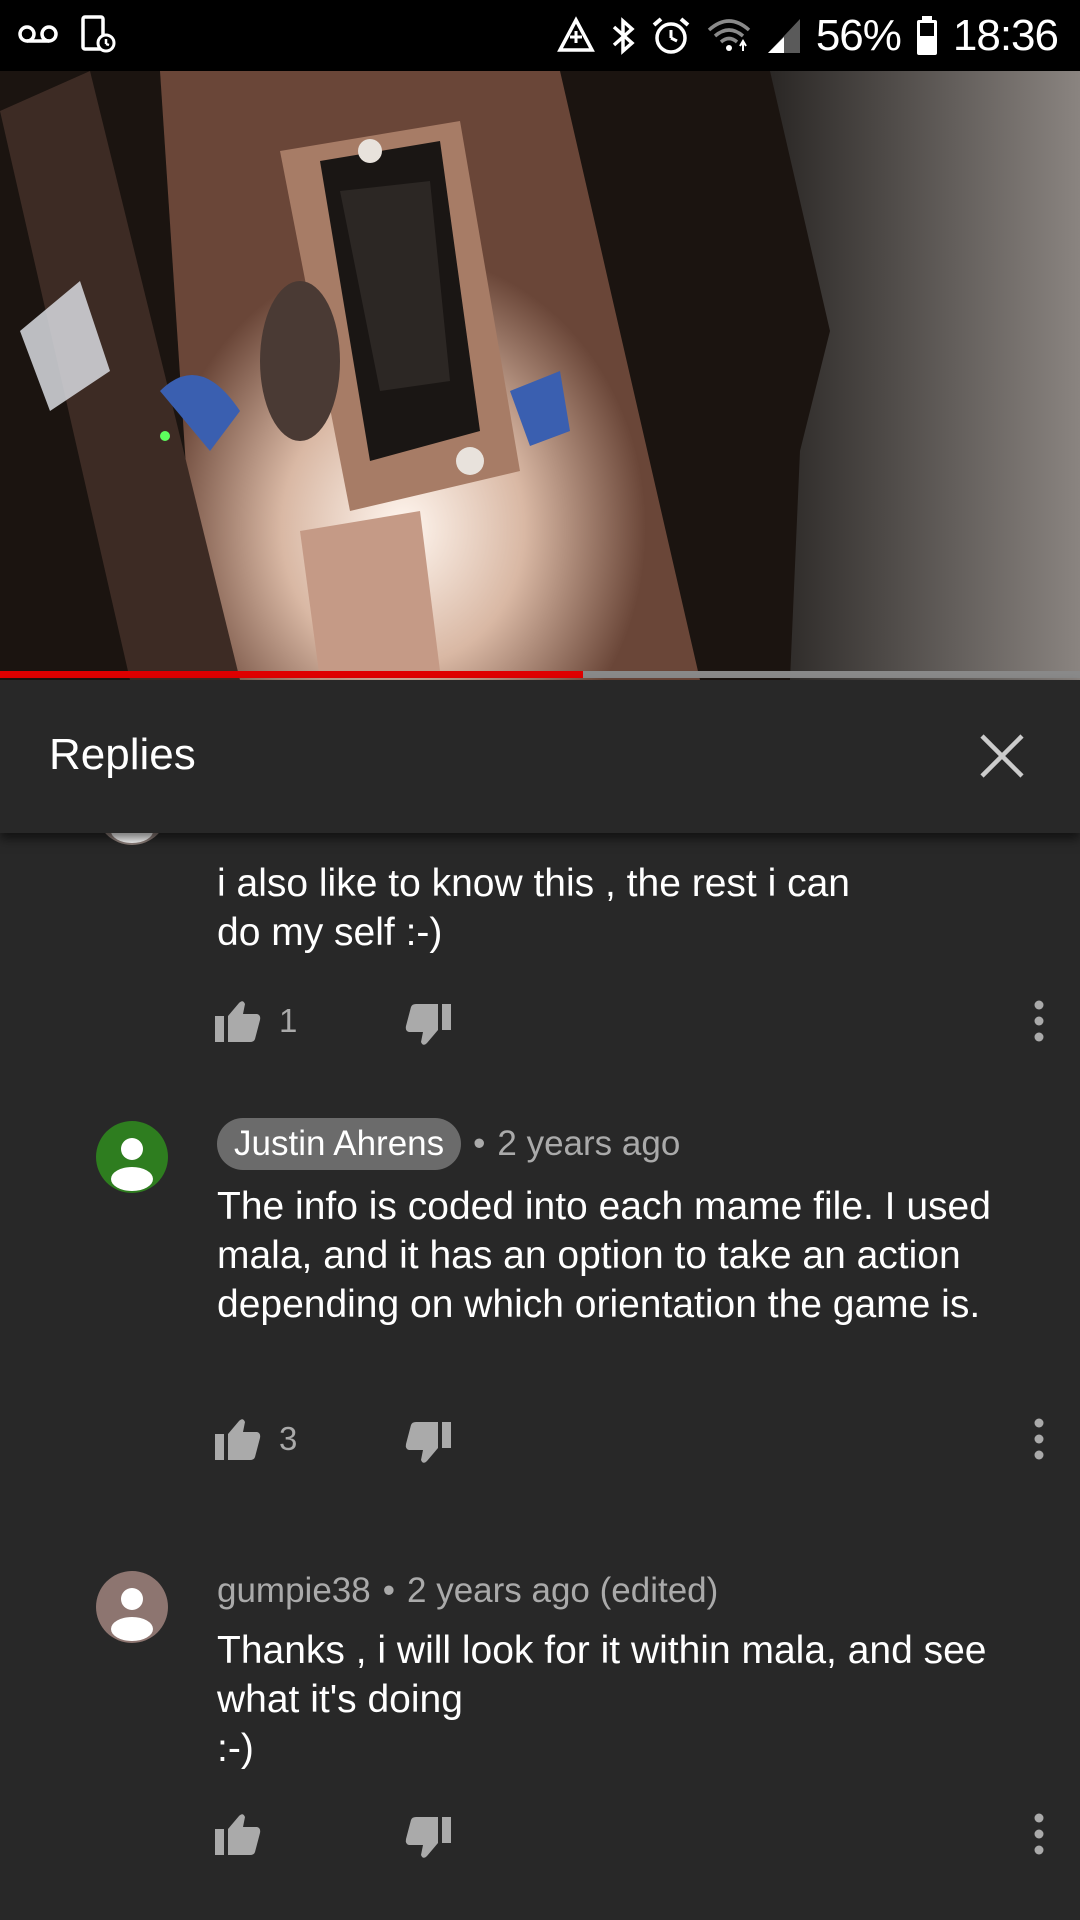  I want to click on status-bar: 56% 18:36, so click(540, 35).